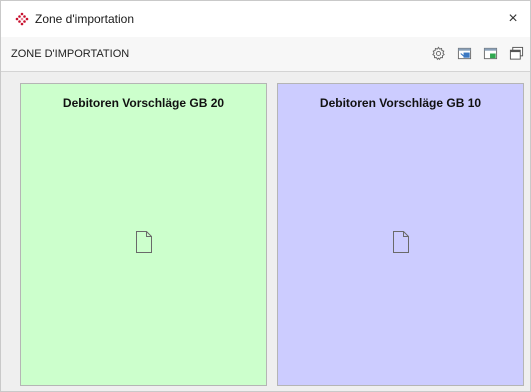  Describe the element at coordinates (464, 53) in the screenshot. I see `import-window-icon` at that location.